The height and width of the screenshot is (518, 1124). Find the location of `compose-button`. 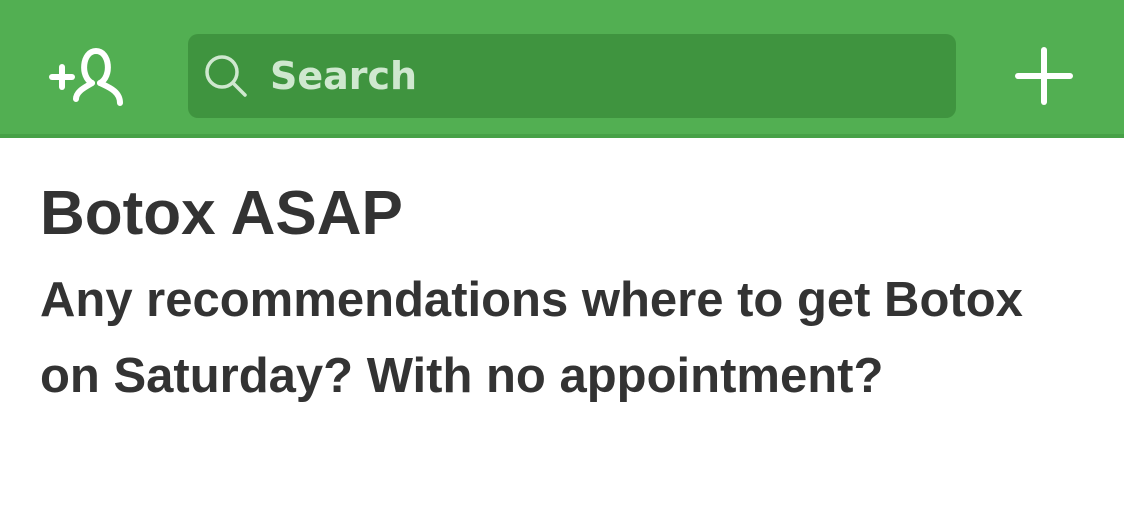

compose-button is located at coordinates (1044, 78).